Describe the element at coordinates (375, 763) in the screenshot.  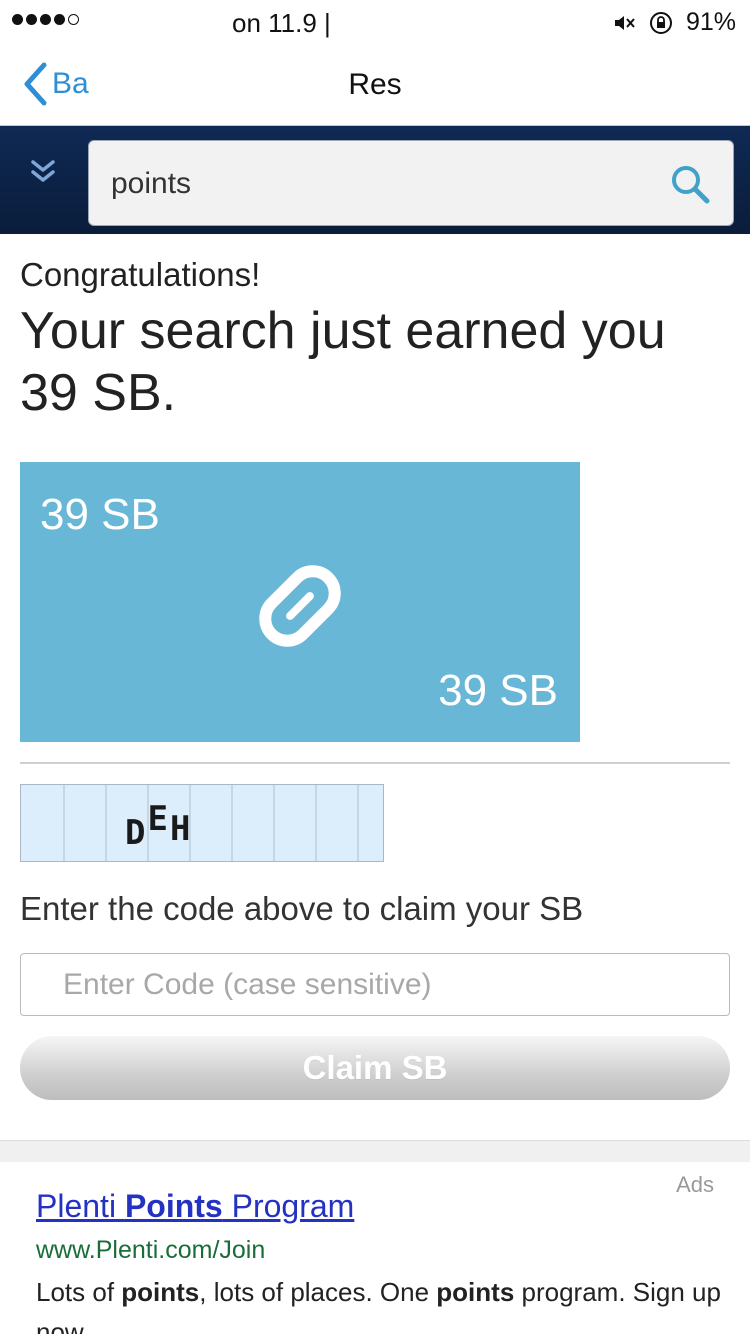
I see `divider` at that location.